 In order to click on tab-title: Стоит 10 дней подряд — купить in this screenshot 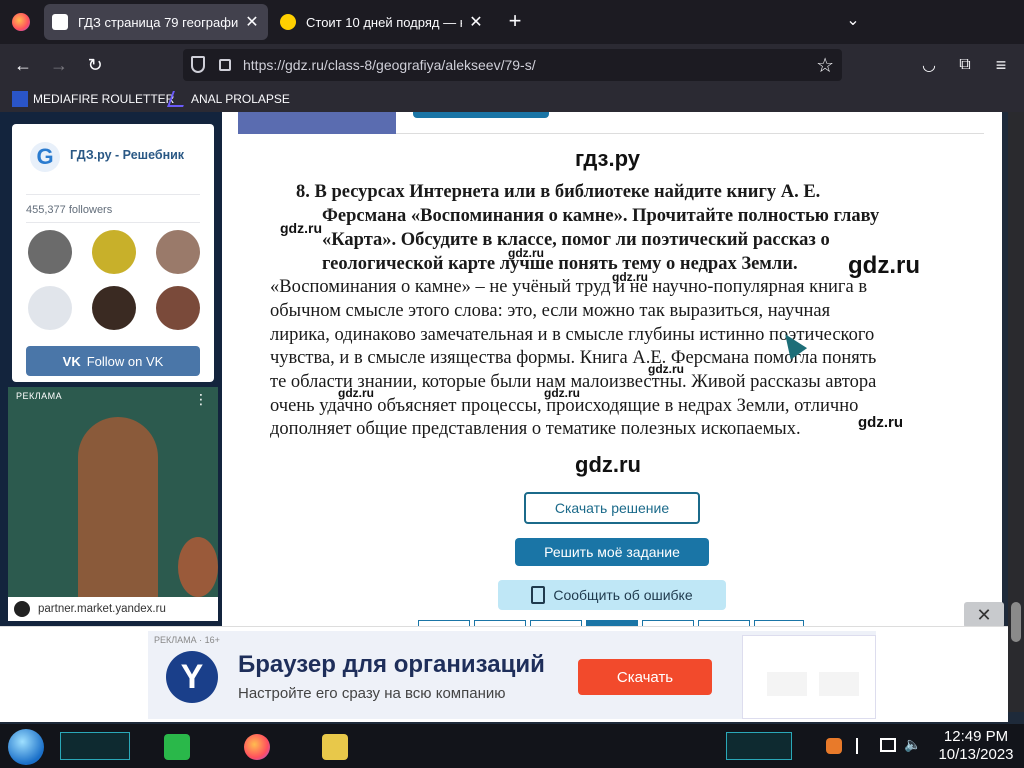, I will do `click(384, 22)`.